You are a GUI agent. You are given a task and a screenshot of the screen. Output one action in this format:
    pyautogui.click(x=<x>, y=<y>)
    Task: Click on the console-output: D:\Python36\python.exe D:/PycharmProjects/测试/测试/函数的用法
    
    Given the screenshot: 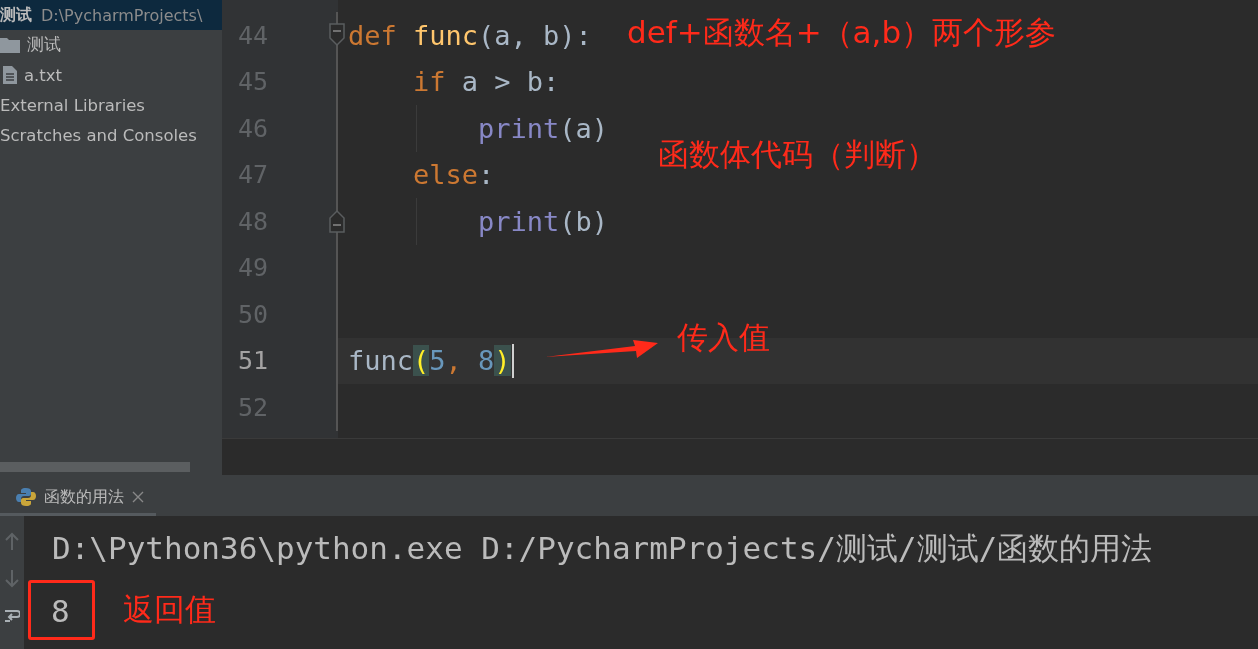 What is the action you would take?
    pyautogui.click(x=602, y=548)
    